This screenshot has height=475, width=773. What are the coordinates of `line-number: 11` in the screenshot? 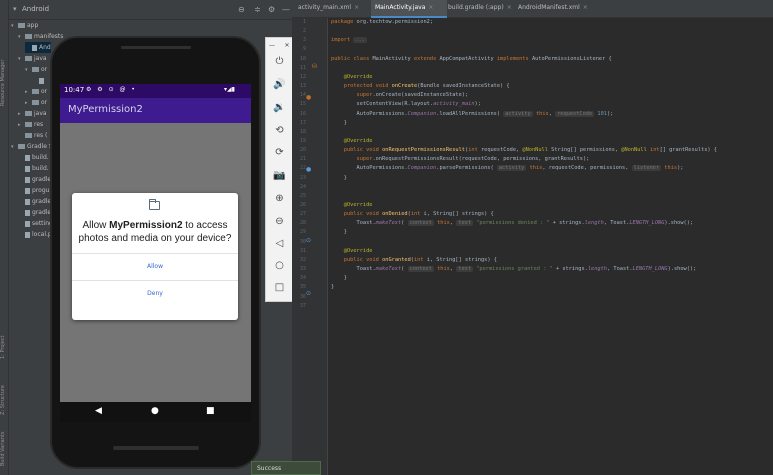 It's located at (302, 67).